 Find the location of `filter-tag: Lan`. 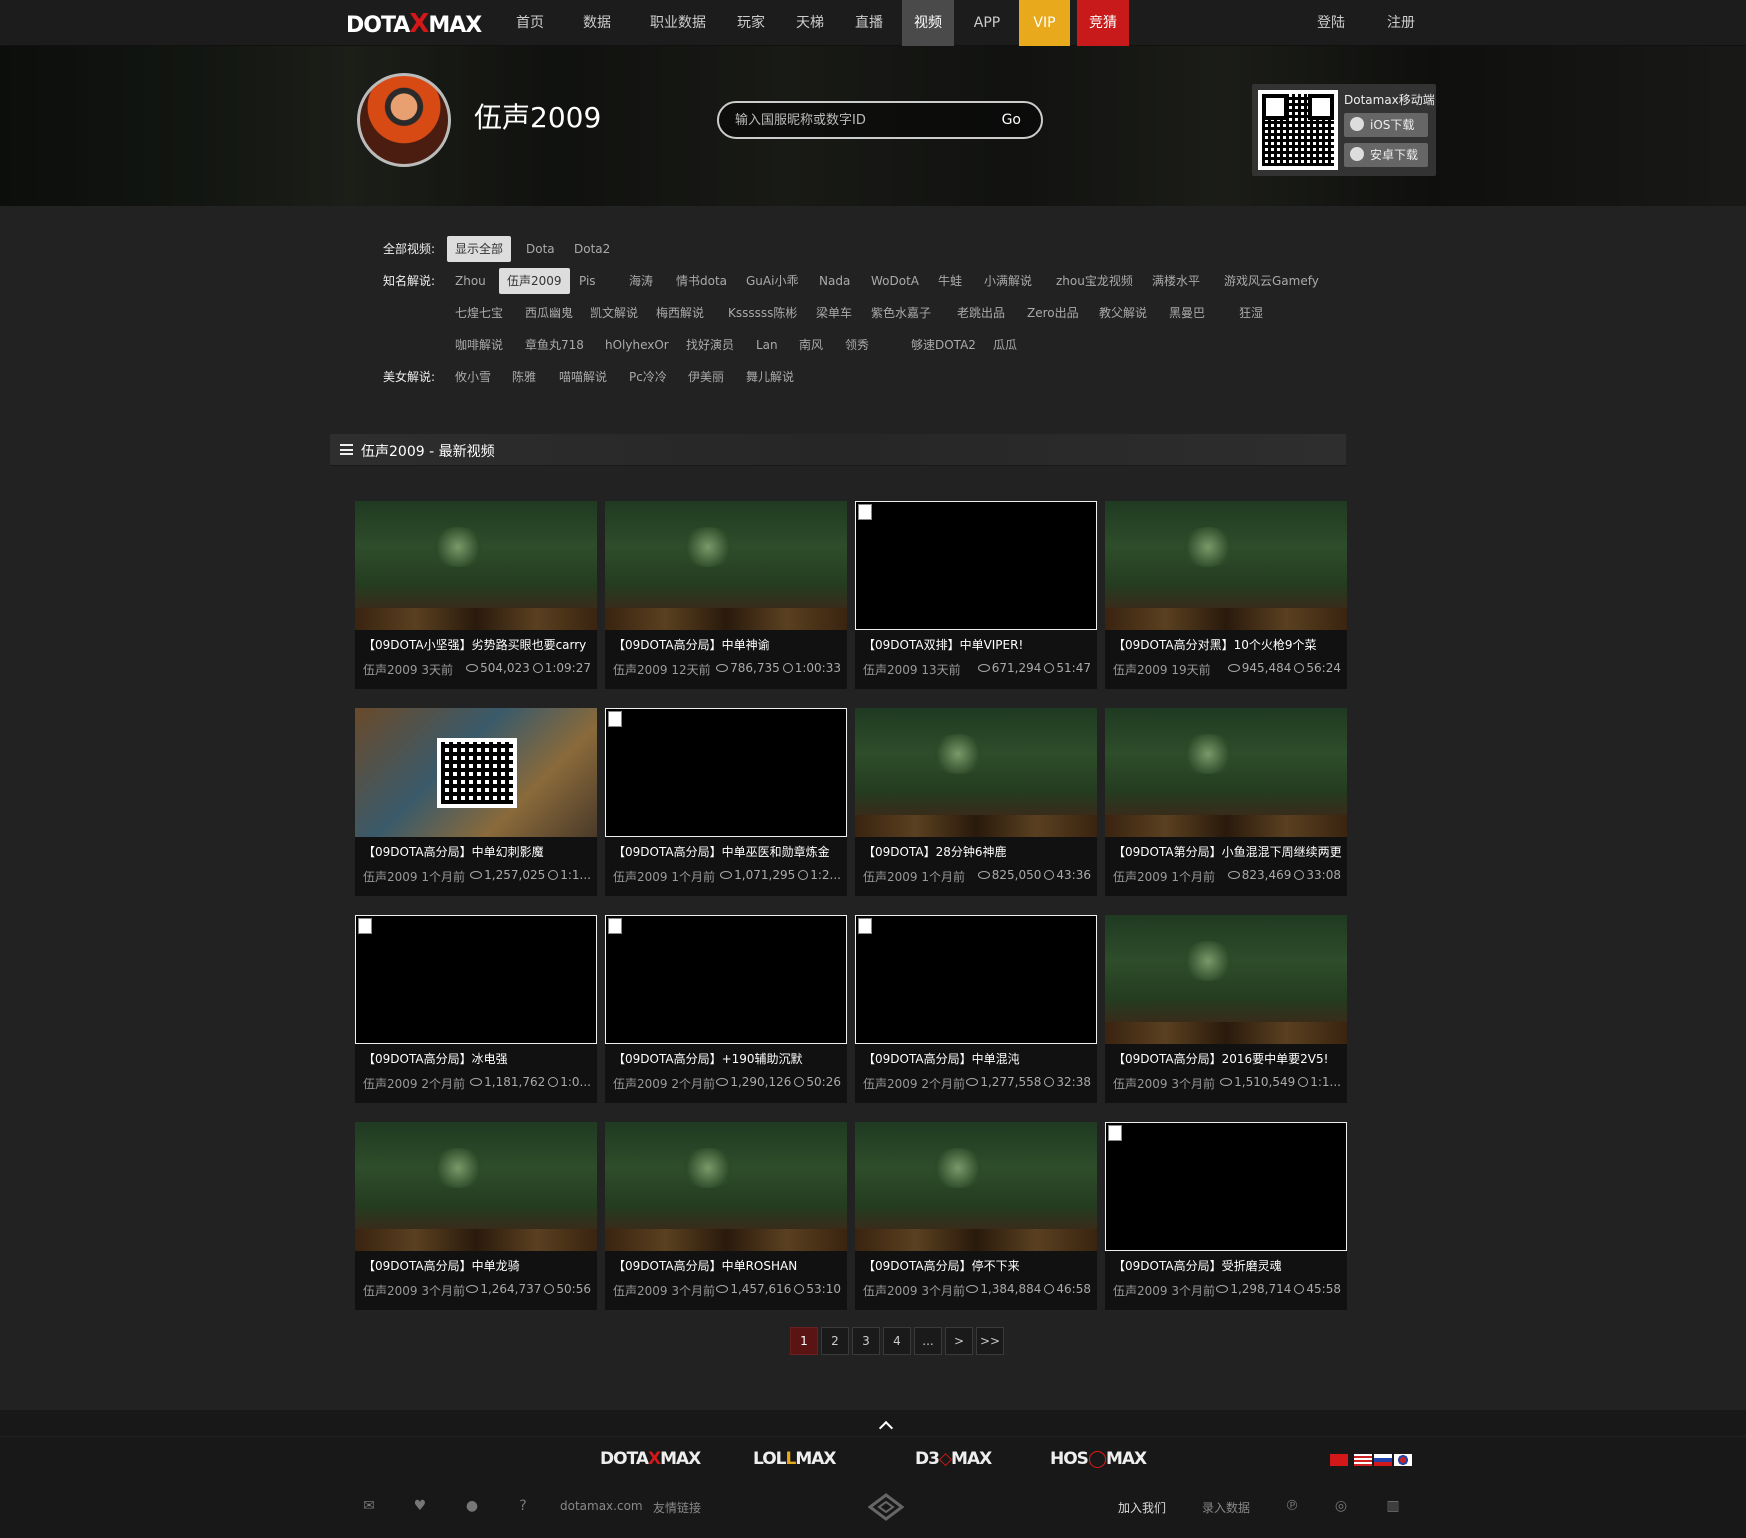

filter-tag: Lan is located at coordinates (767, 345).